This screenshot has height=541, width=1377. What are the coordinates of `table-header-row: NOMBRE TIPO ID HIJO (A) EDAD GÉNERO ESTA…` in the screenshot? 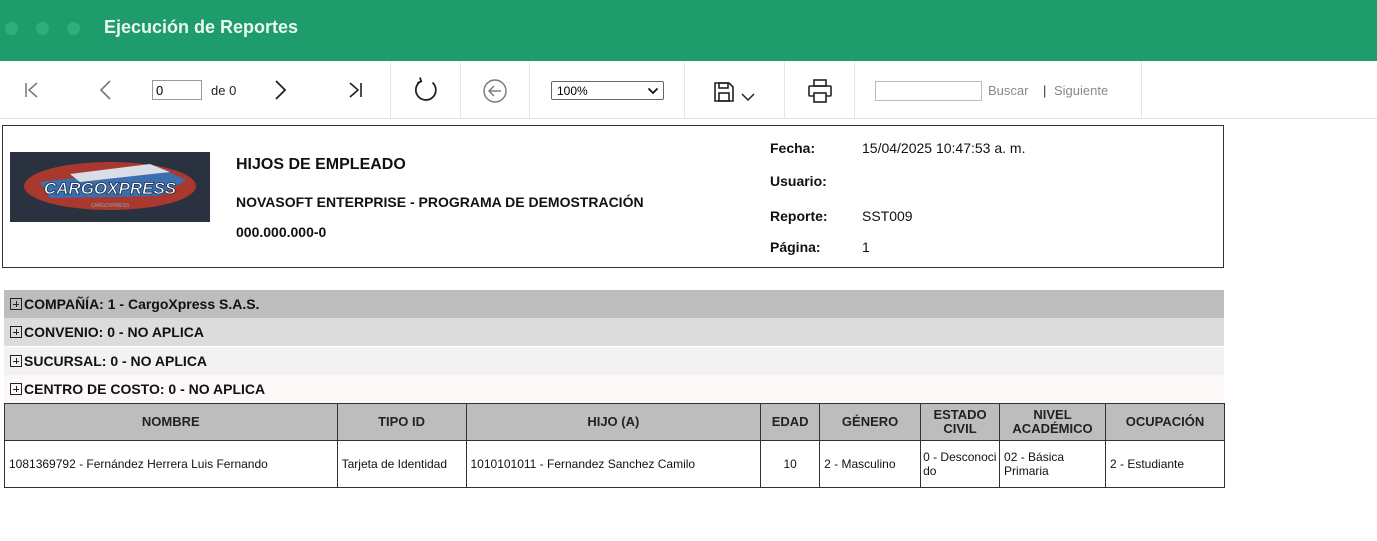 It's located at (614, 422).